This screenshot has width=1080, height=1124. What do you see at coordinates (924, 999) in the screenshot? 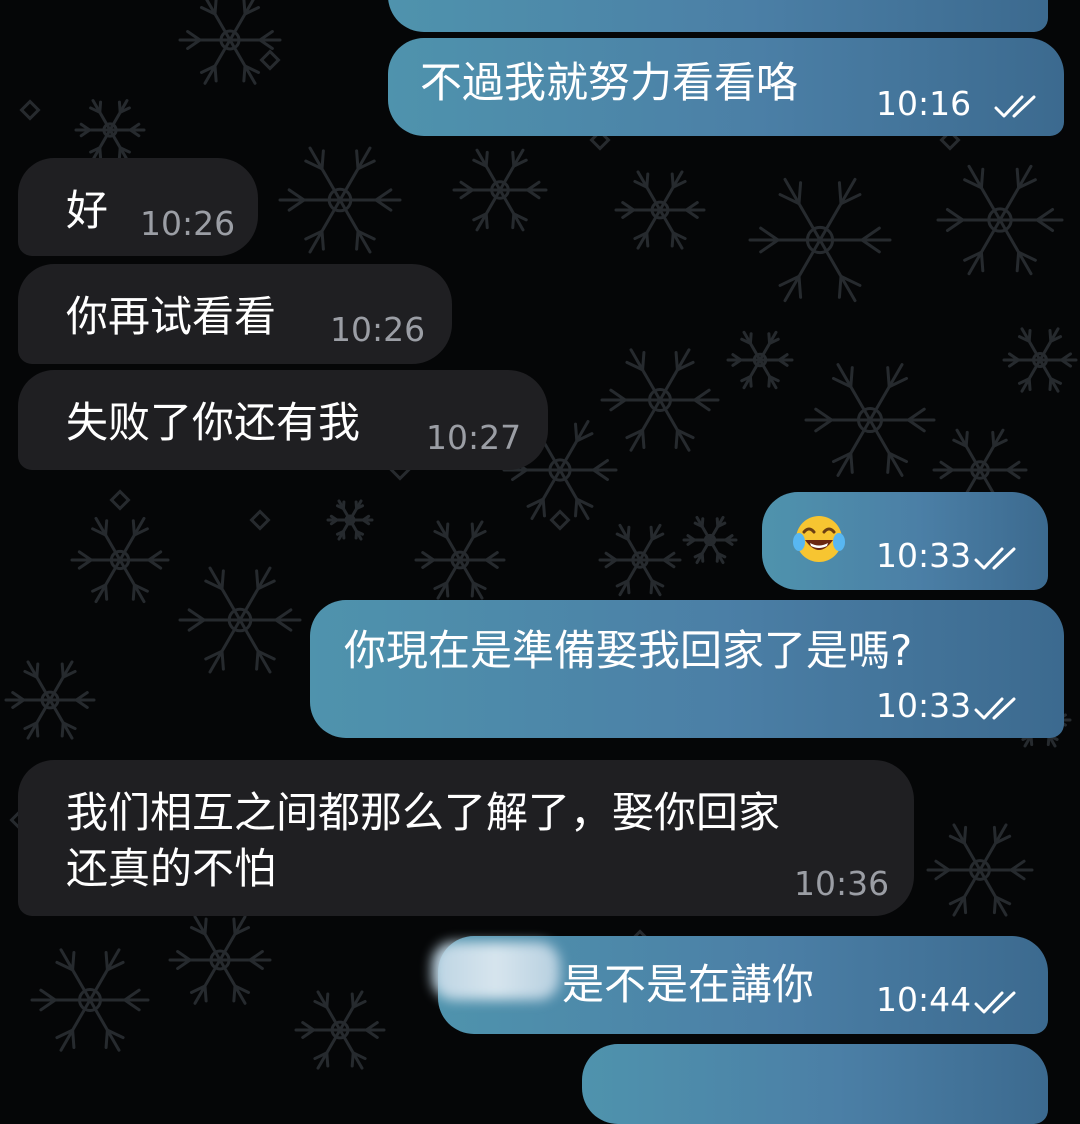
I see `message-time: 10:44` at bounding box center [924, 999].